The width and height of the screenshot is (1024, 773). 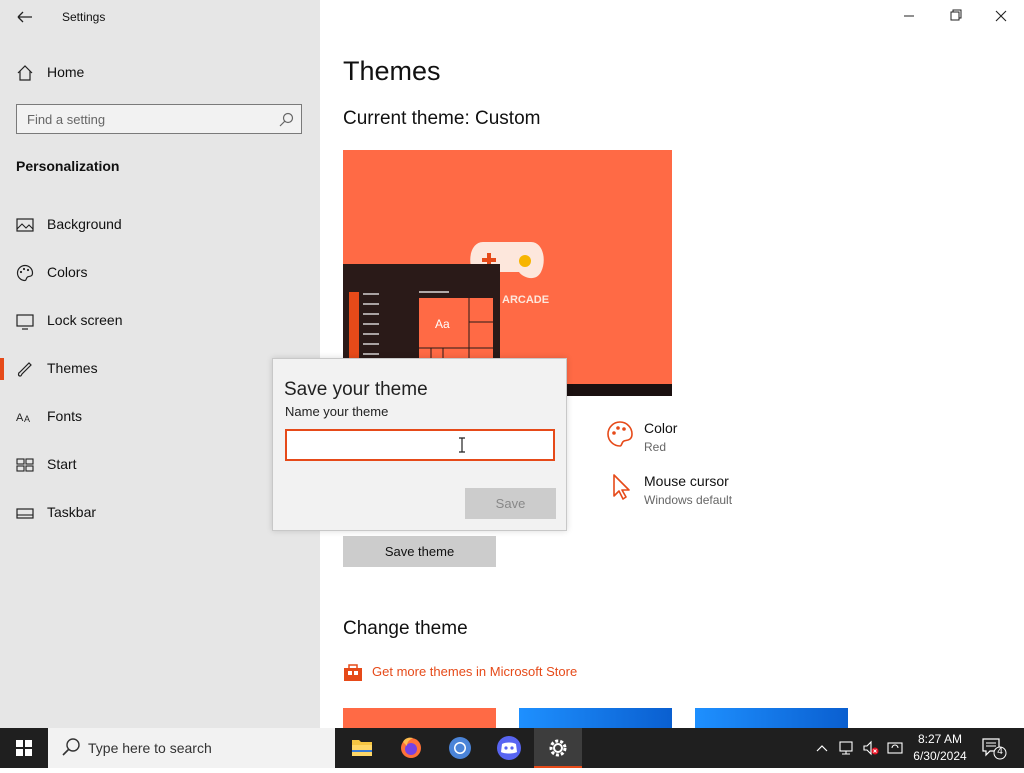 I want to click on minimize-icon, so click(x=909, y=16).